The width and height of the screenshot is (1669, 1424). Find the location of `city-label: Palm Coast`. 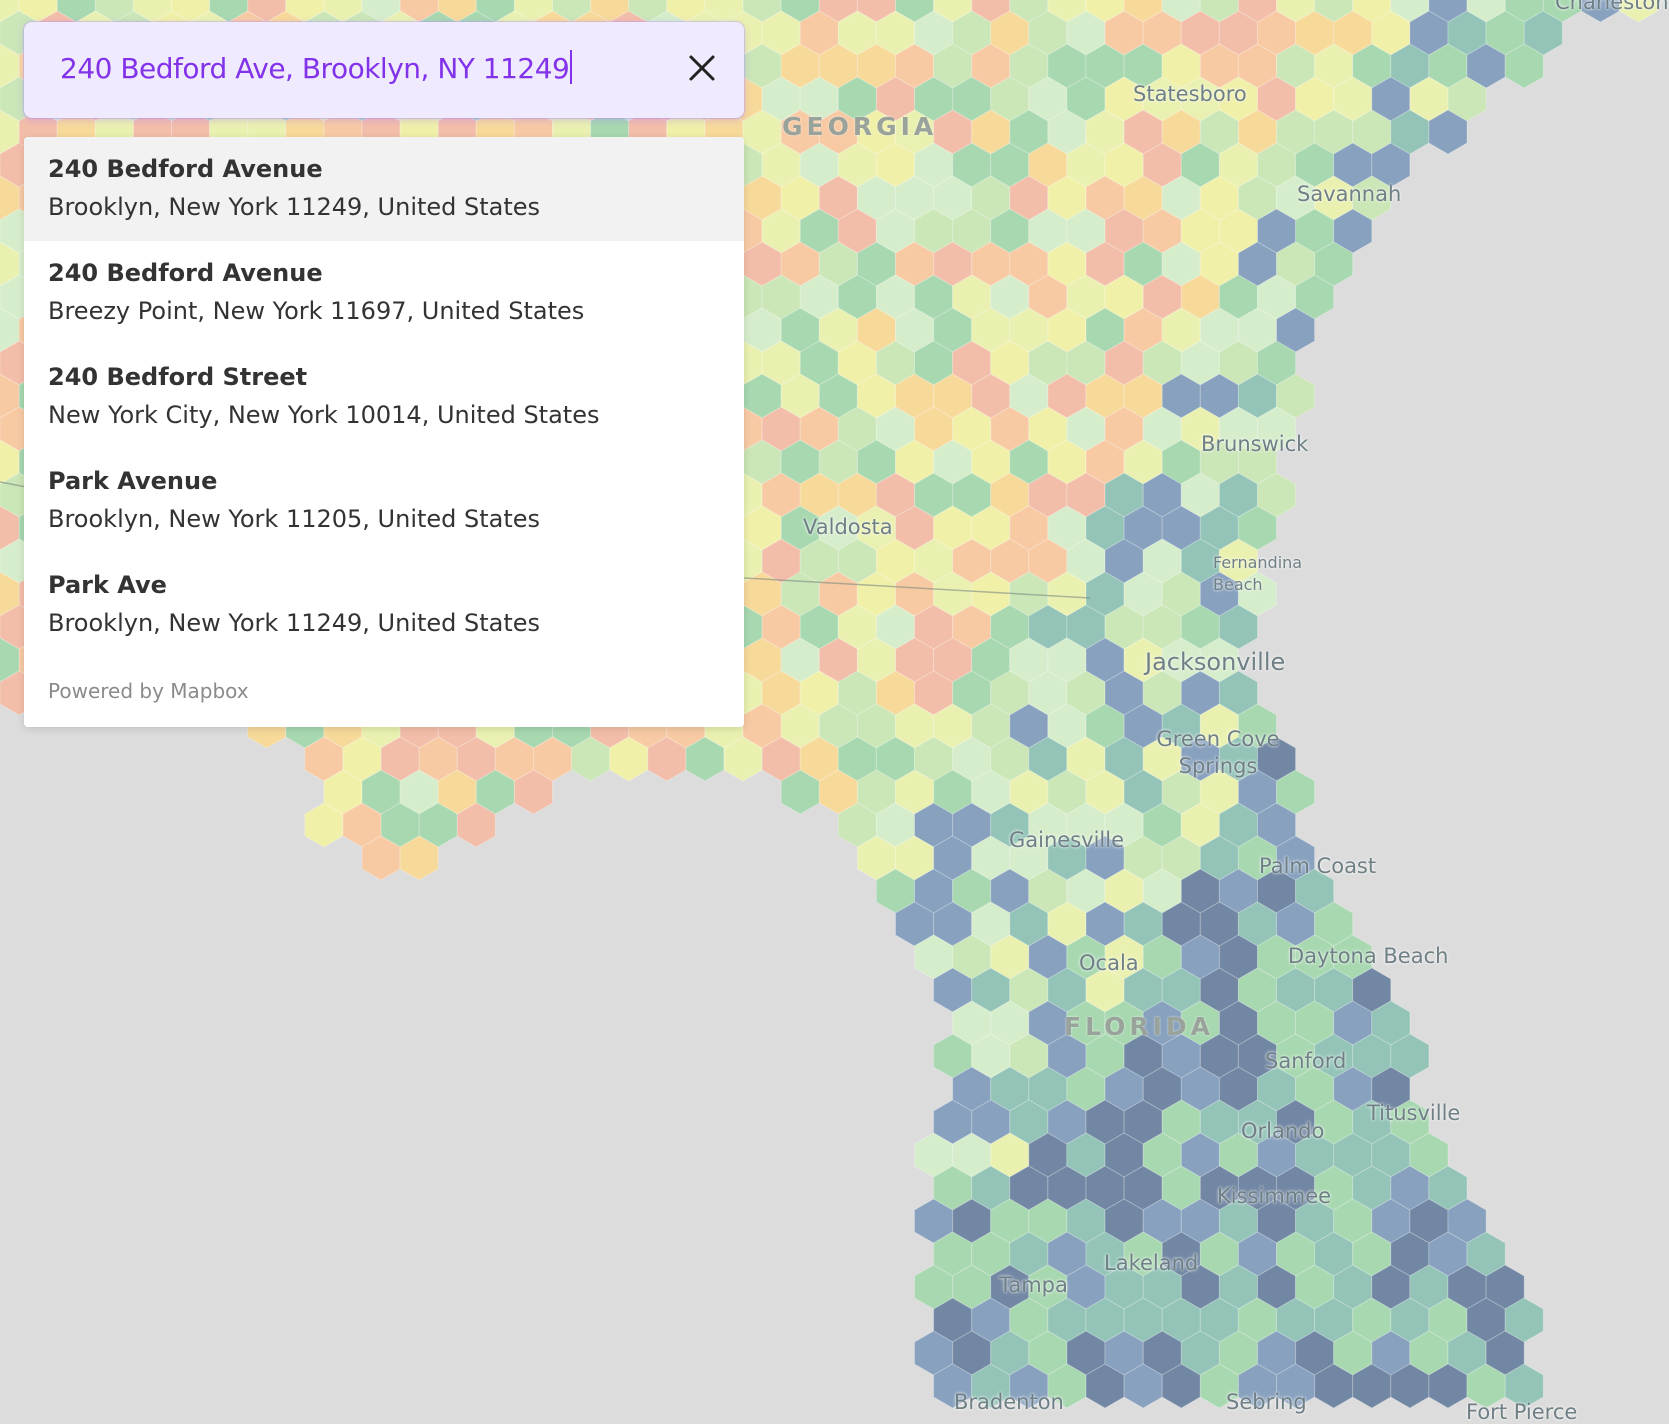

city-label: Palm Coast is located at coordinates (1318, 866).